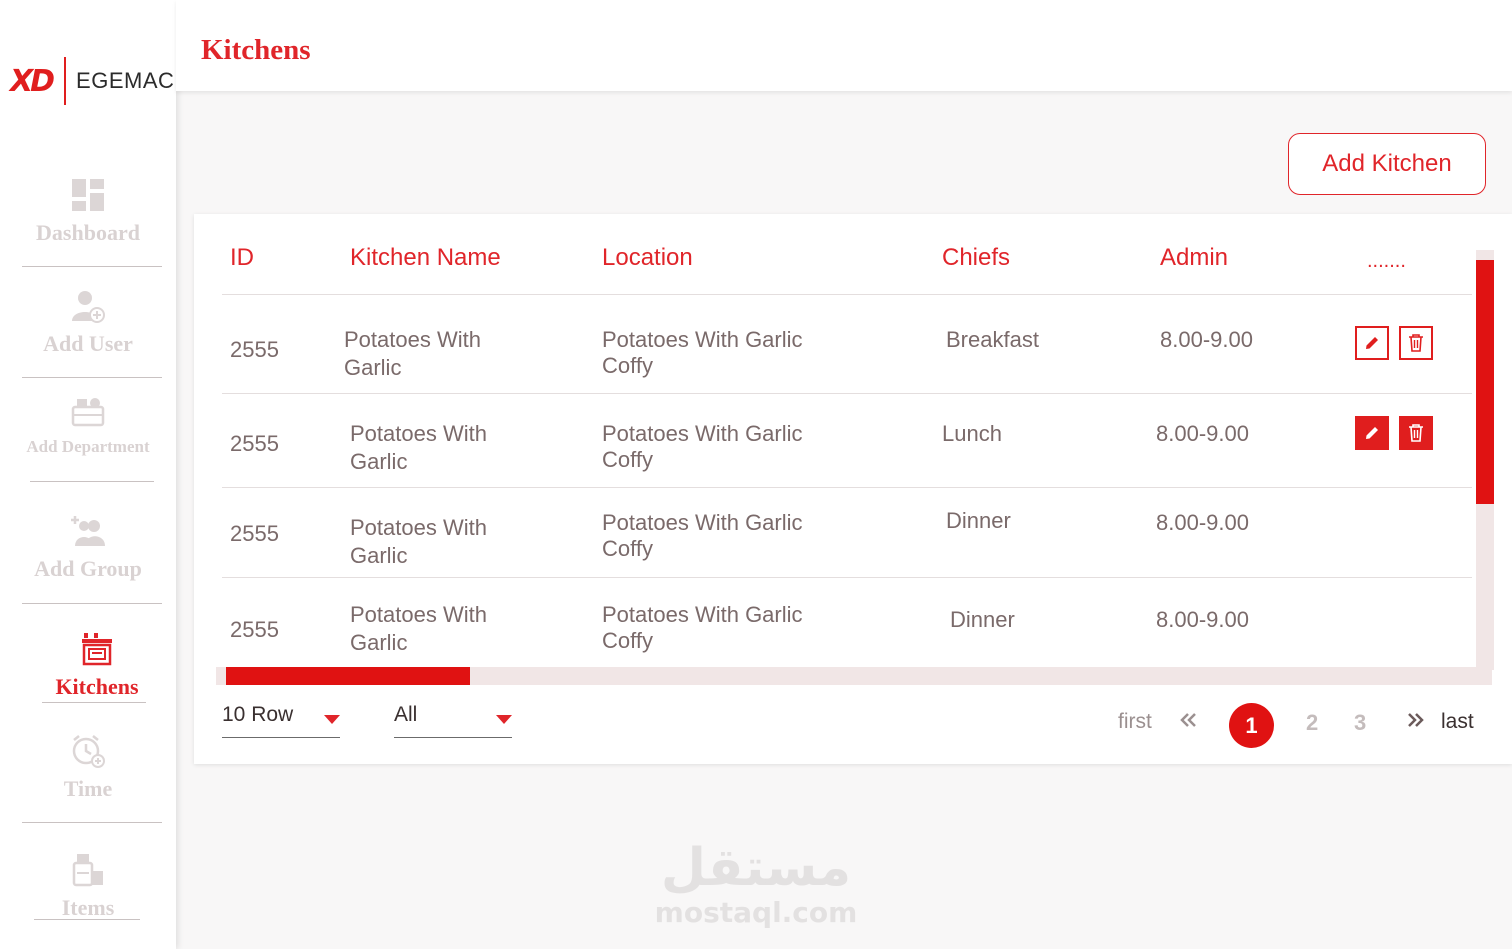 This screenshot has height=949, width=1512. Describe the element at coordinates (1188, 720) in the screenshot. I see `double-chevron-left-icon` at that location.